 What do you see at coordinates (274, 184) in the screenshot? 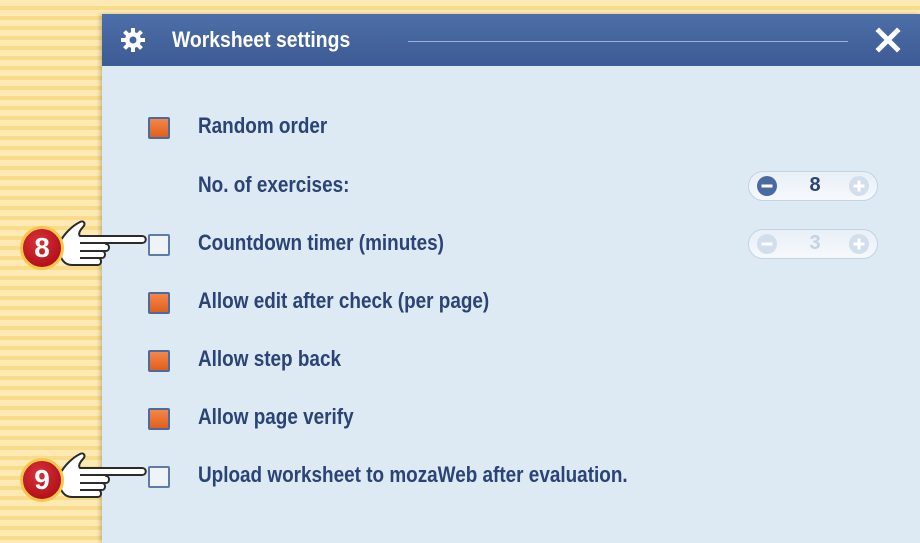
I see `exercises-label: No. of exercises:` at bounding box center [274, 184].